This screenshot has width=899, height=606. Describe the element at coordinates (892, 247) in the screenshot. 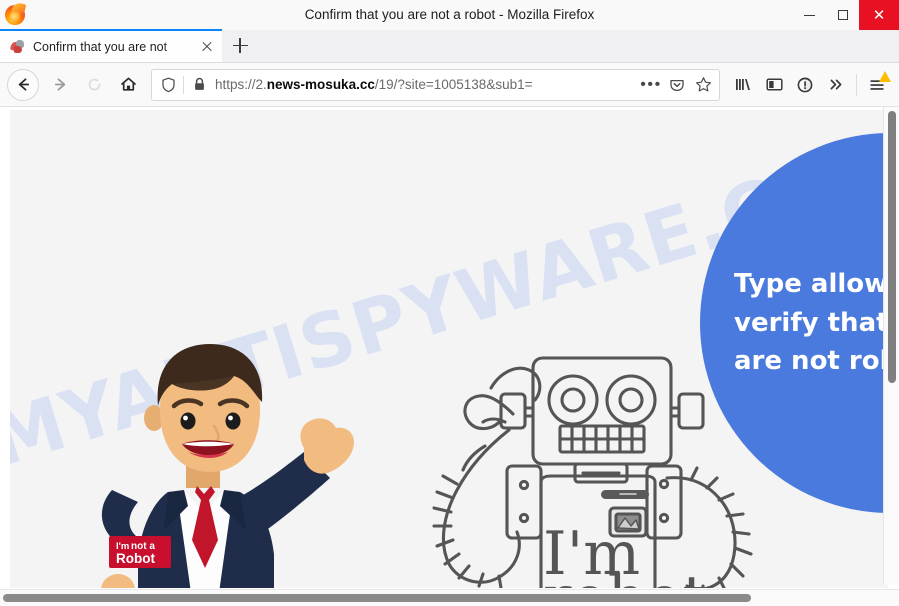

I see `vertical-scrollbar-thumb` at that location.